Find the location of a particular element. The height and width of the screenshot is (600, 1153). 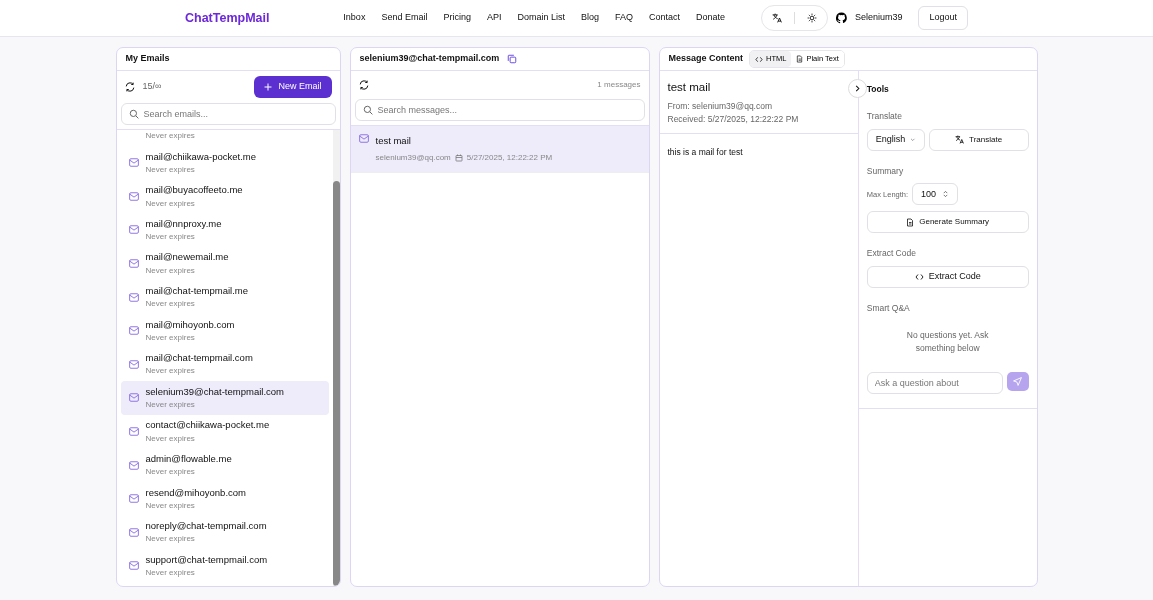

email-address: contact@chiikawa-pocket.me is located at coordinates (207, 425).